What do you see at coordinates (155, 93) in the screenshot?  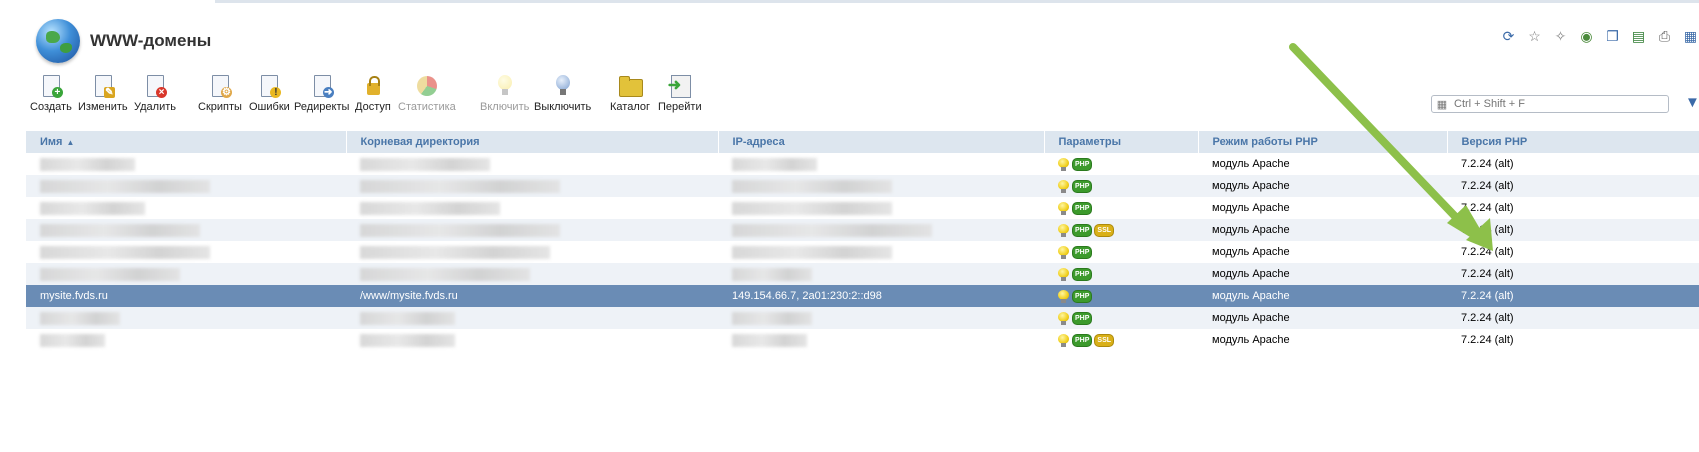 I see `delete-button: × Удалить` at bounding box center [155, 93].